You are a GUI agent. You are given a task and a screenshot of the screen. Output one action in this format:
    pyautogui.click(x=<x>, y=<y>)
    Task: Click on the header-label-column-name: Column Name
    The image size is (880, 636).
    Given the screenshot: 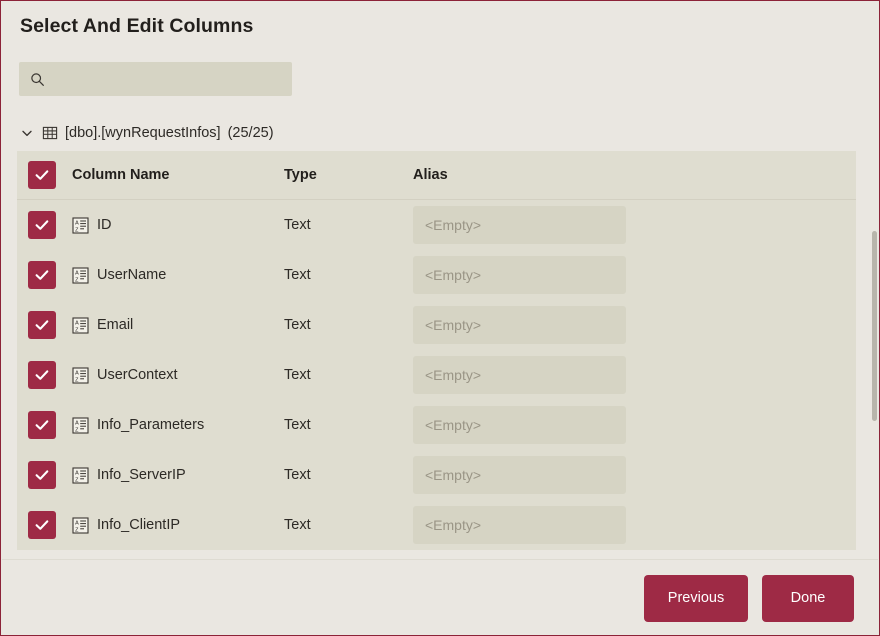 What is the action you would take?
    pyautogui.click(x=121, y=175)
    